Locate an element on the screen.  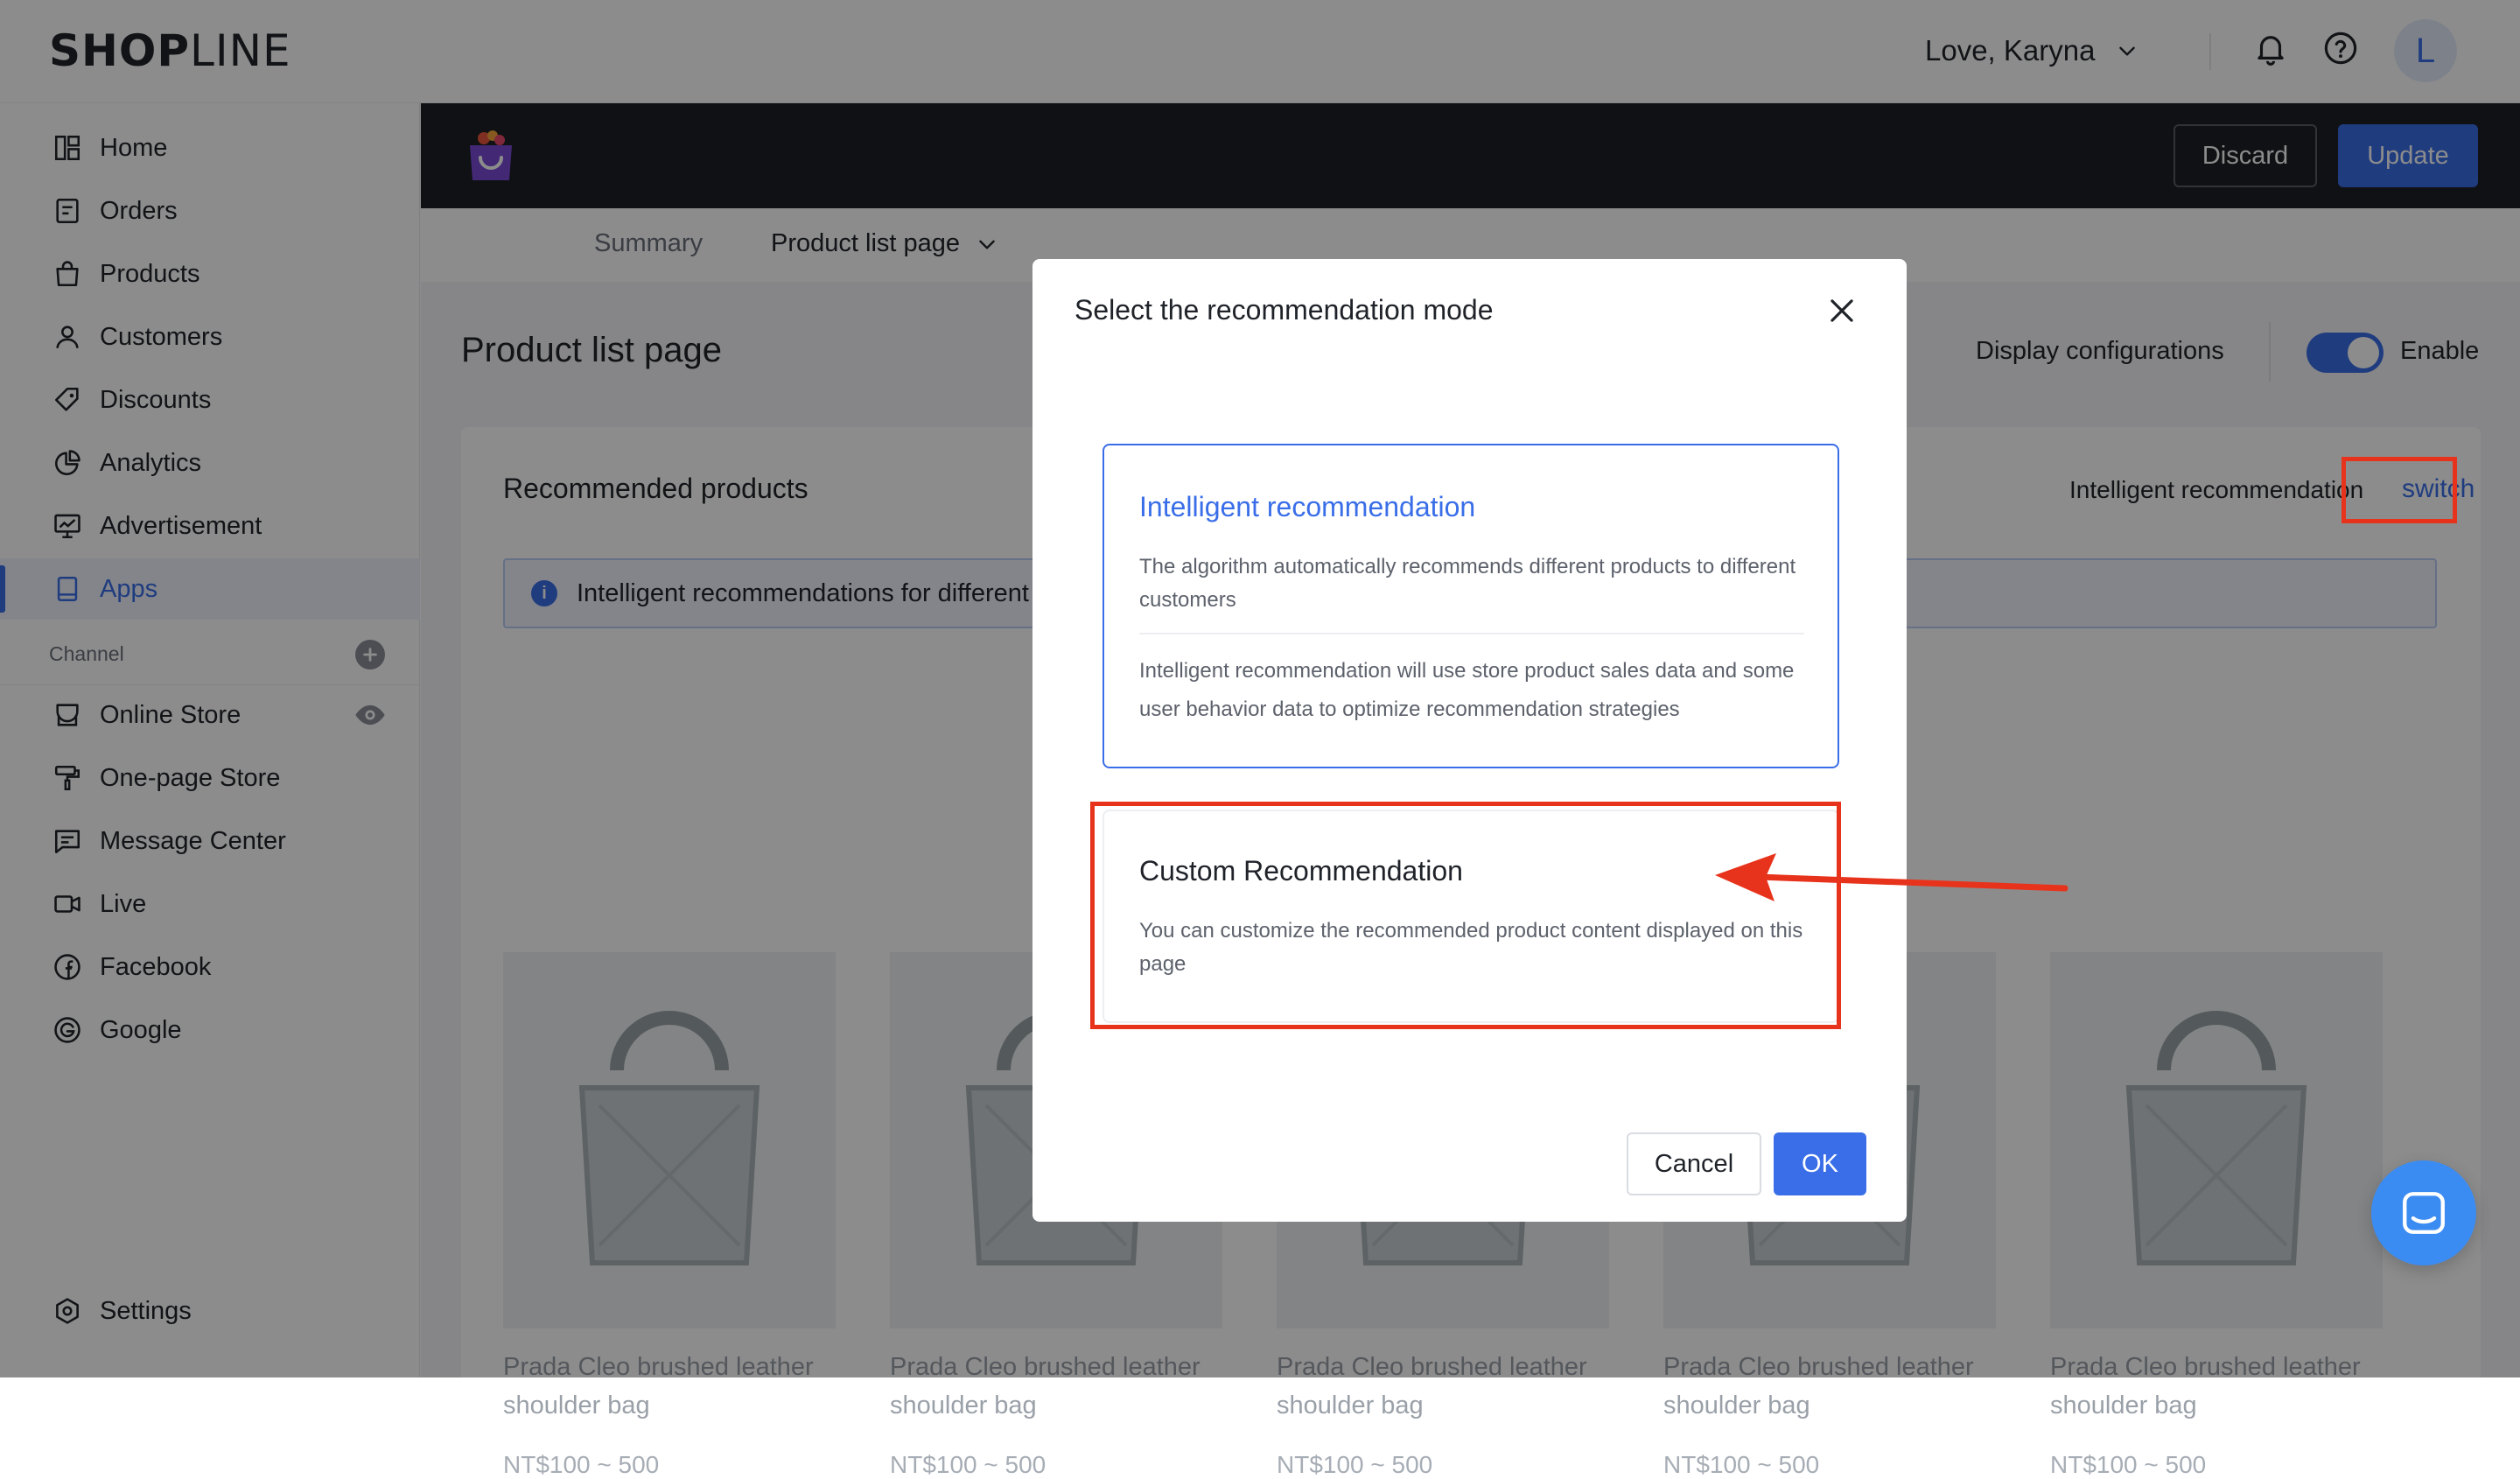
chat-button is located at coordinates (2423, 1213).